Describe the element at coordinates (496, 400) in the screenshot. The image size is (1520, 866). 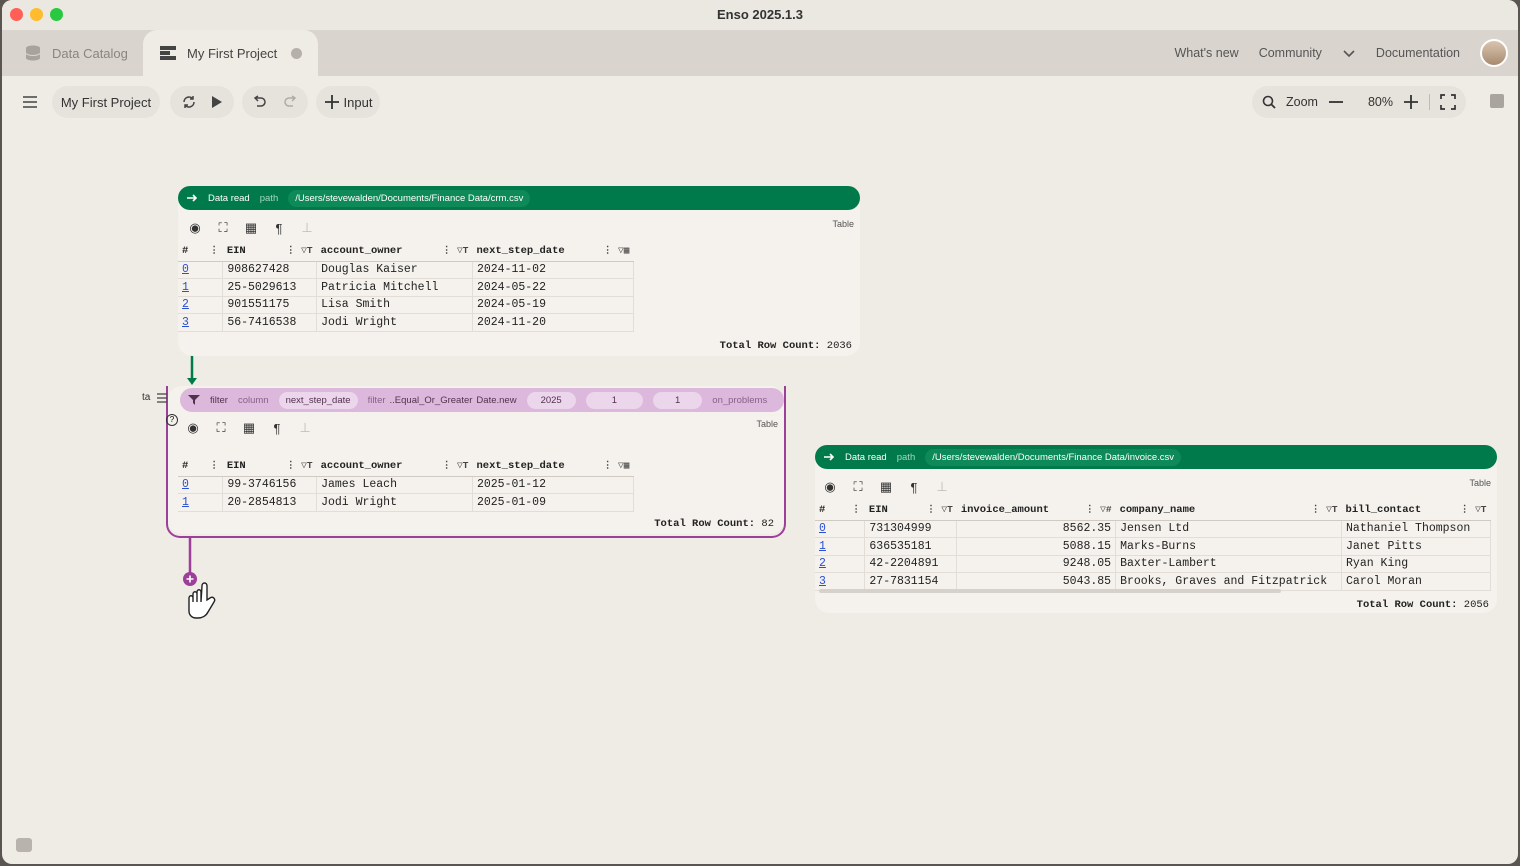
I see `node2-date-fn: Date.new` at that location.